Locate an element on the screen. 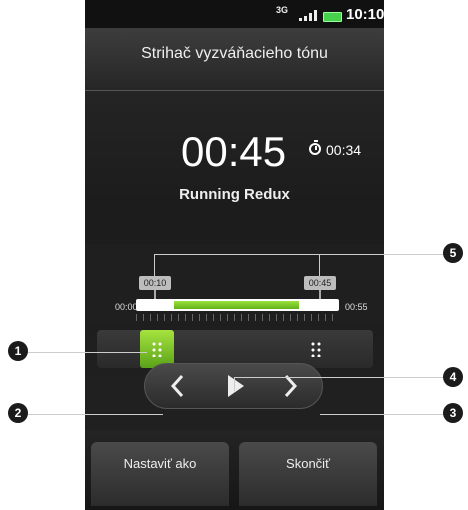 The height and width of the screenshot is (510, 468). timer-icon is located at coordinates (315, 147).